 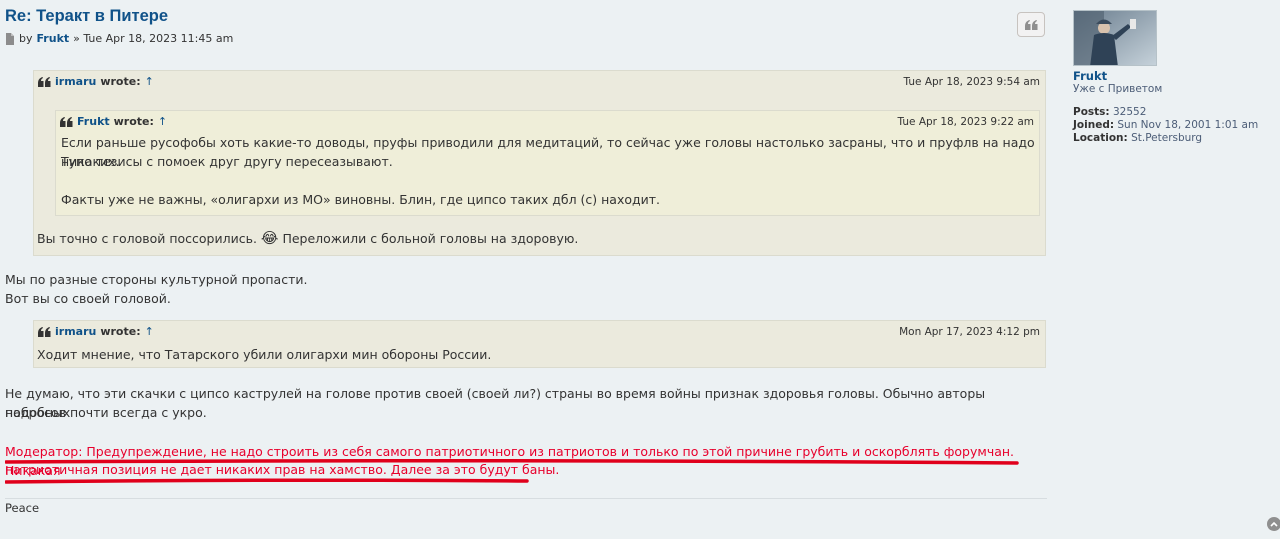 I want to click on profile-location-value: St.Petersburg, so click(x=1167, y=138).